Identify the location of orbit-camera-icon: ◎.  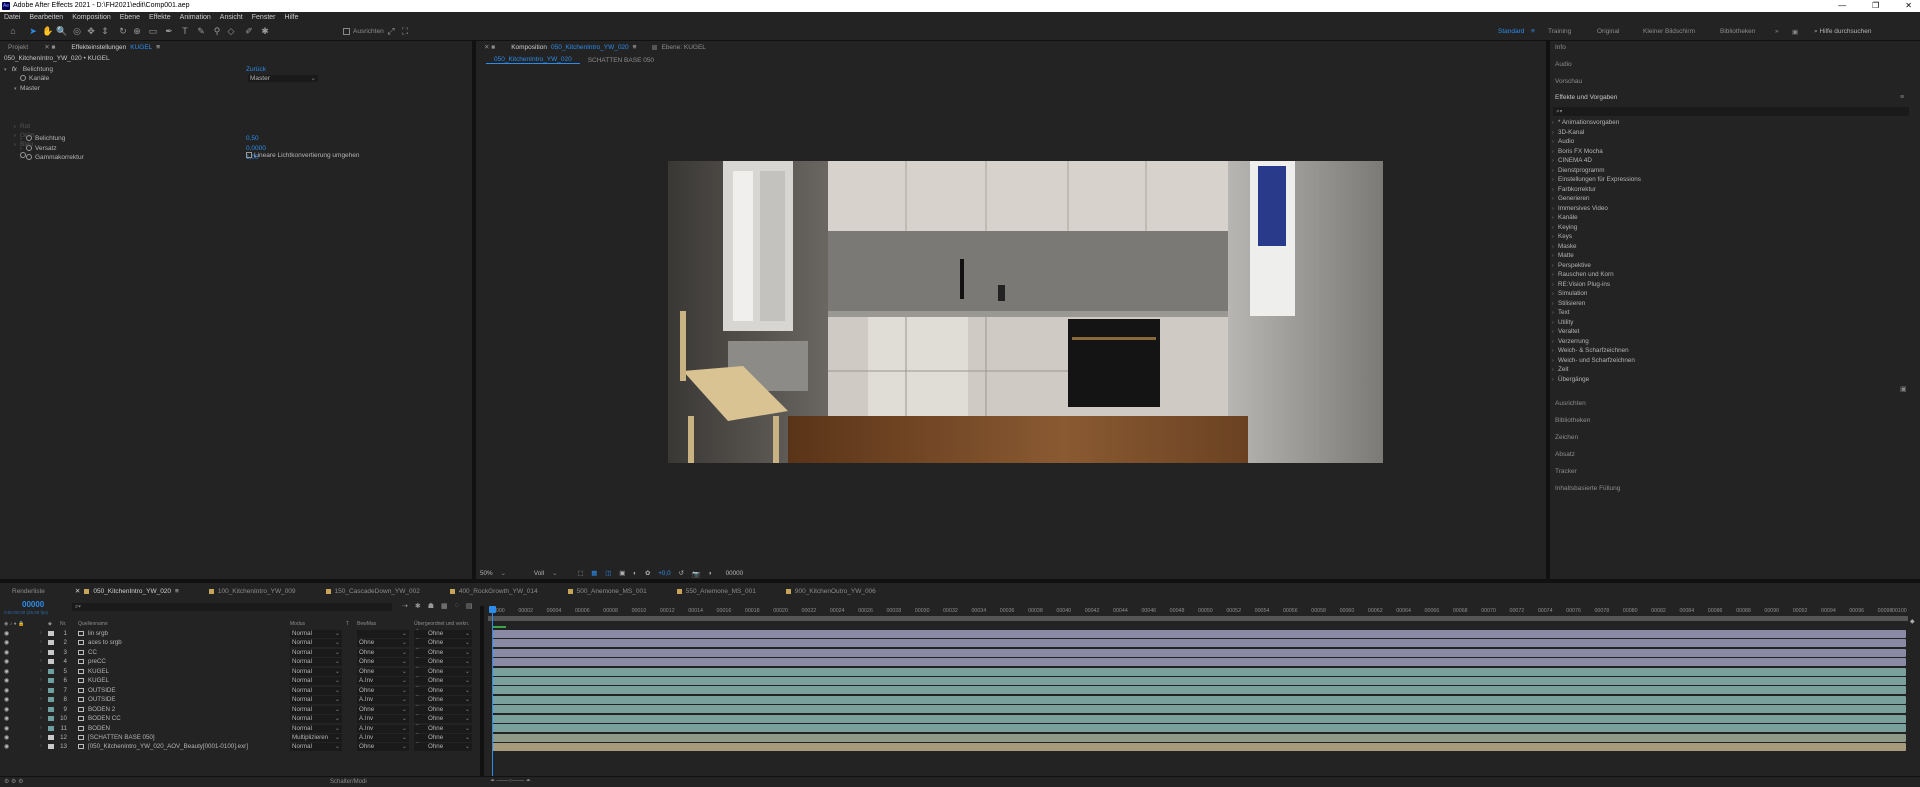
(77, 31).